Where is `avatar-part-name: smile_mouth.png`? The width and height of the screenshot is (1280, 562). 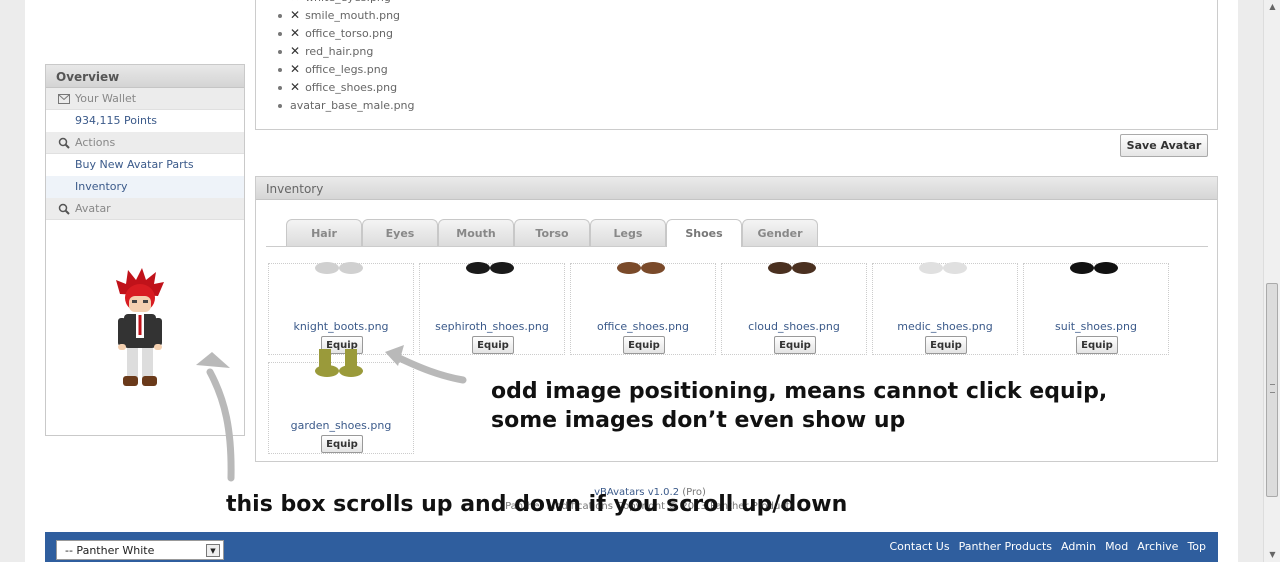
avatar-part-name: smile_mouth.png is located at coordinates (353, 15).